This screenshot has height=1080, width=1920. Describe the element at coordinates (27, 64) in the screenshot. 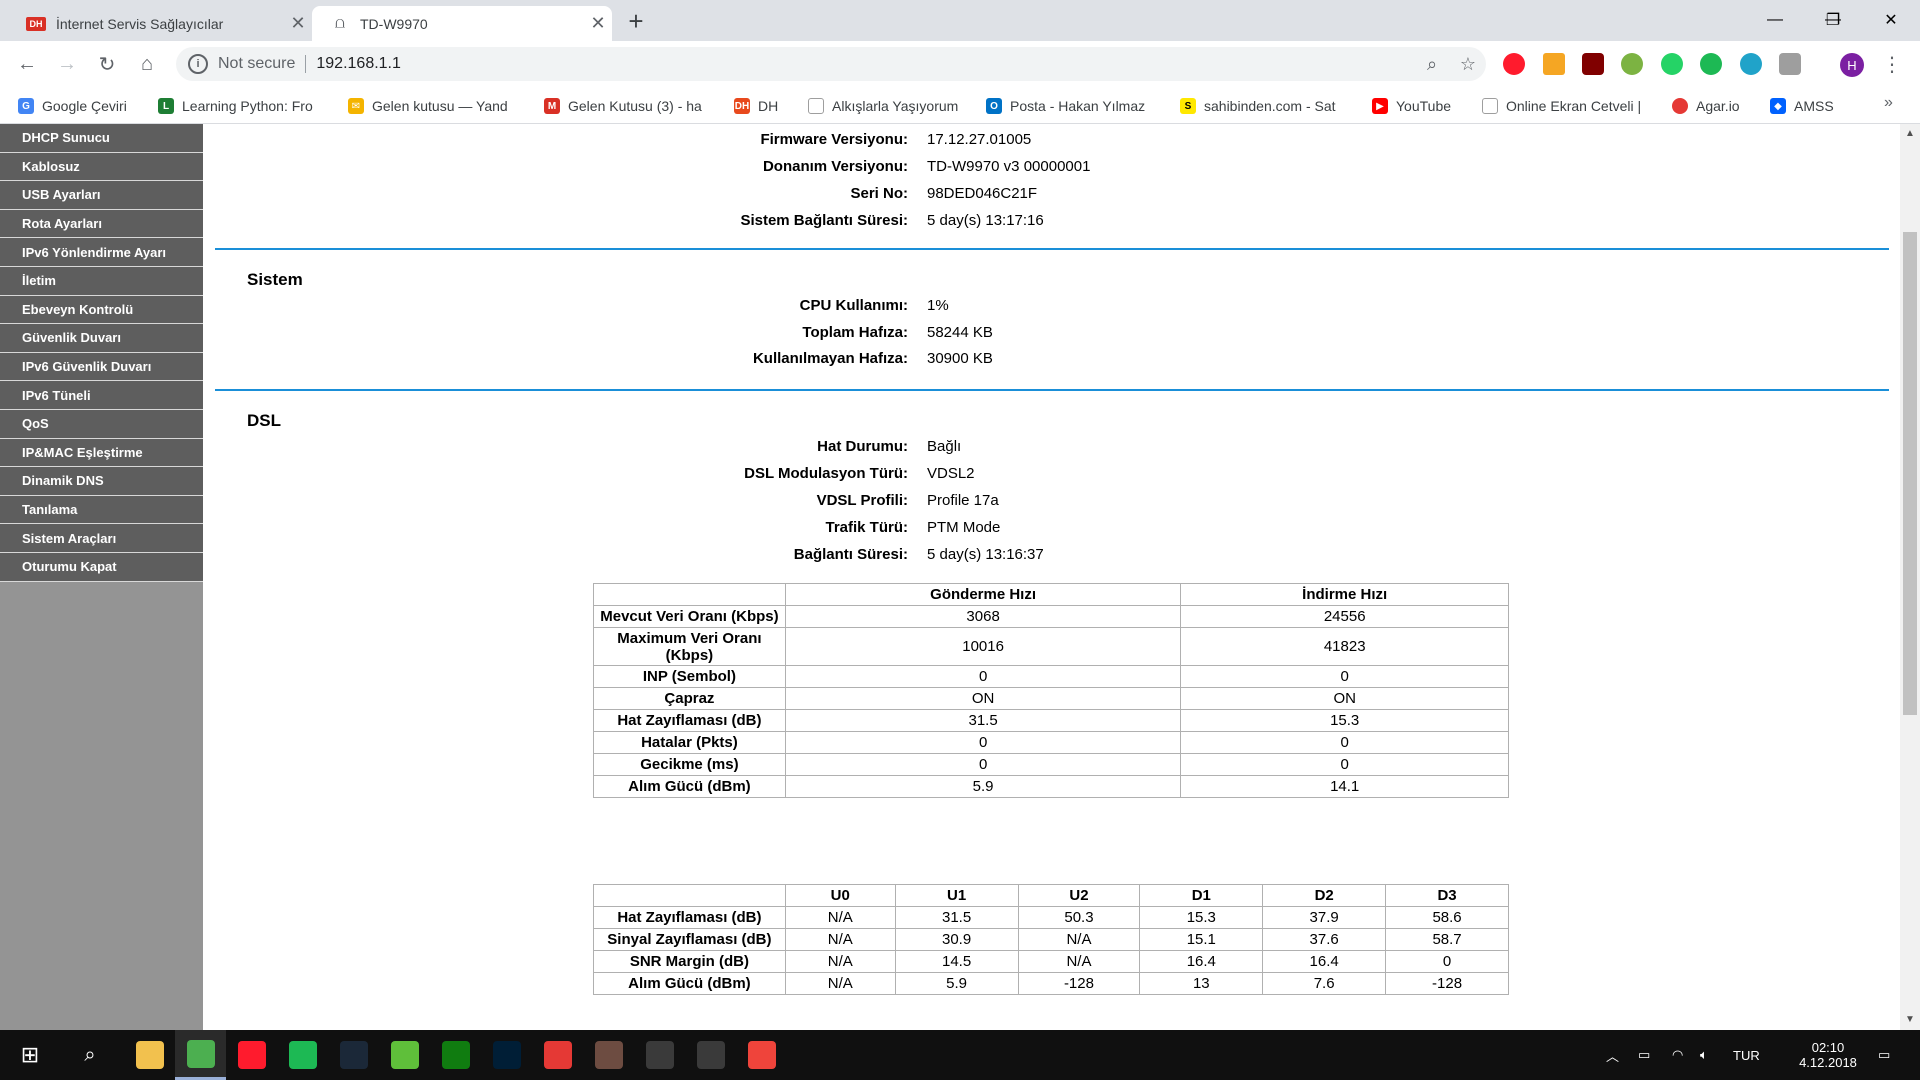

I see `back-icon: ←` at that location.